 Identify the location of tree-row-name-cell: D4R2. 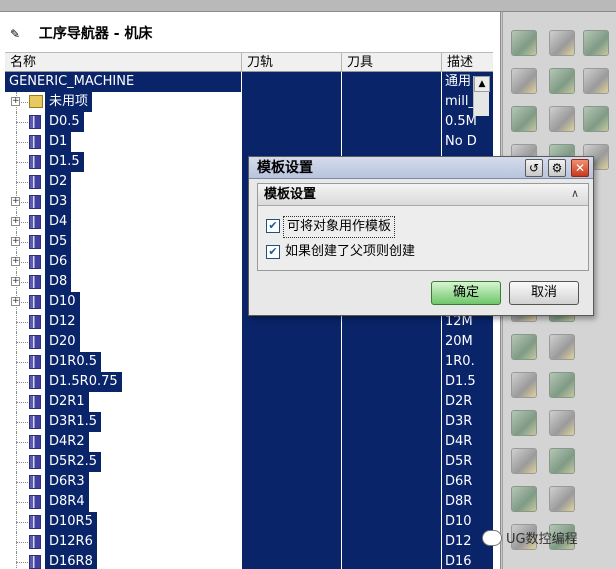
(123, 442).